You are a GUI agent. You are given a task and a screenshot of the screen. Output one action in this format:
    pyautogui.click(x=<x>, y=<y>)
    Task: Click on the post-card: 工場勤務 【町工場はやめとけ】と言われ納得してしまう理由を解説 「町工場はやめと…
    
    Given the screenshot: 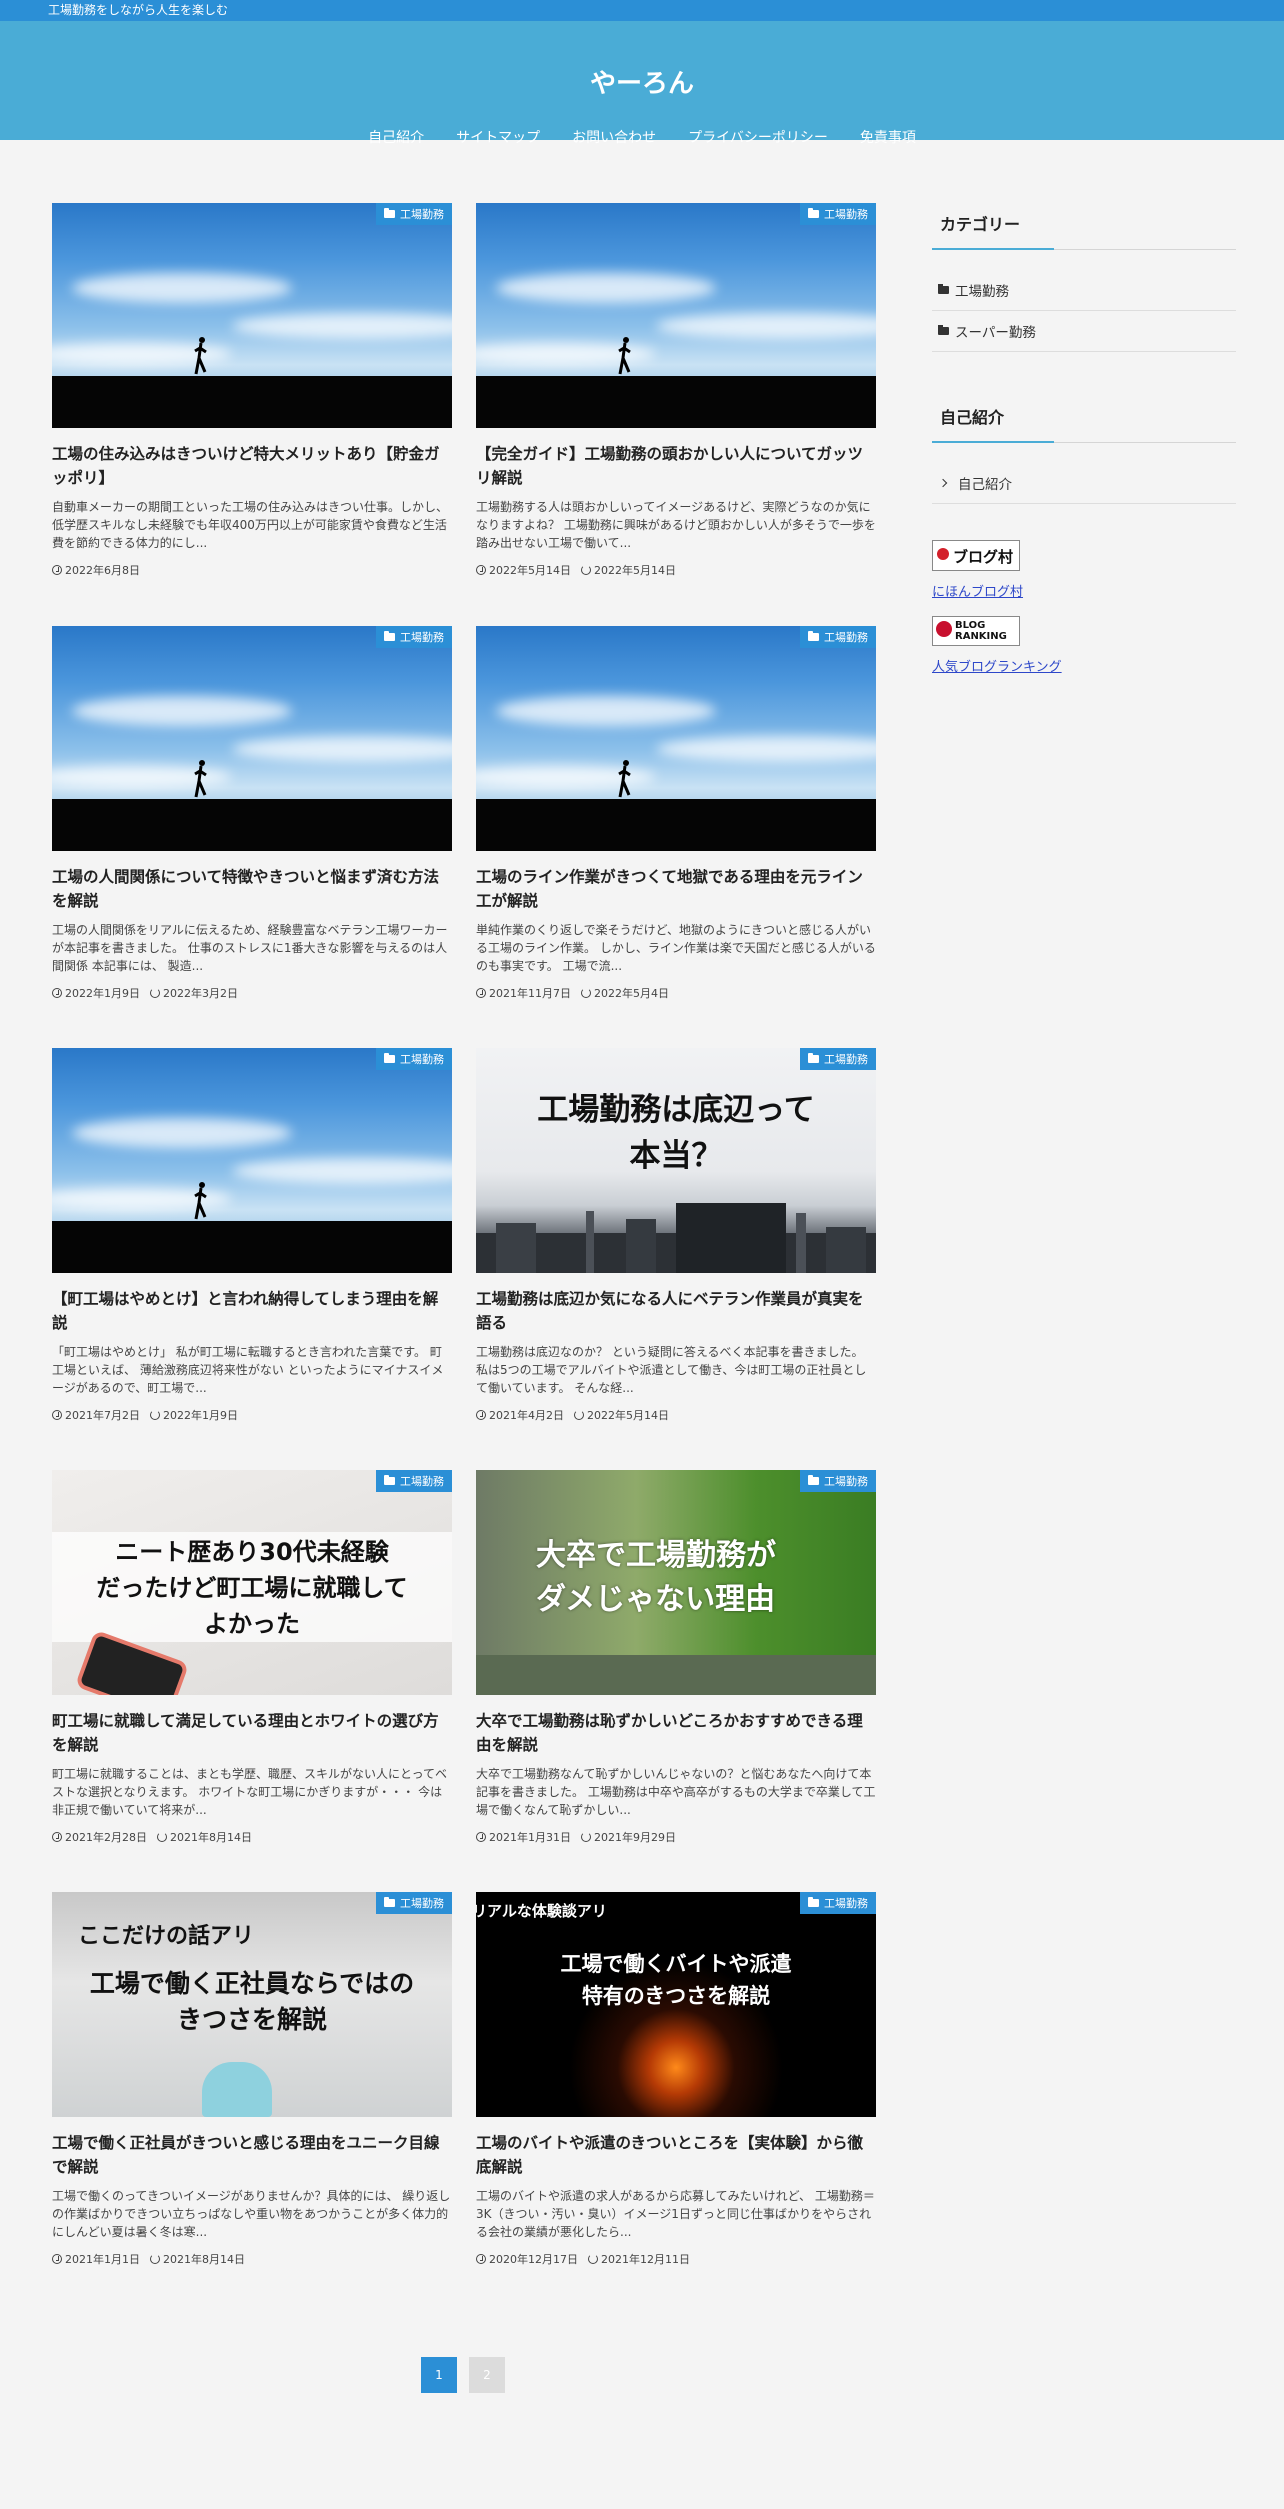 What is the action you would take?
    pyautogui.click(x=252, y=1235)
    